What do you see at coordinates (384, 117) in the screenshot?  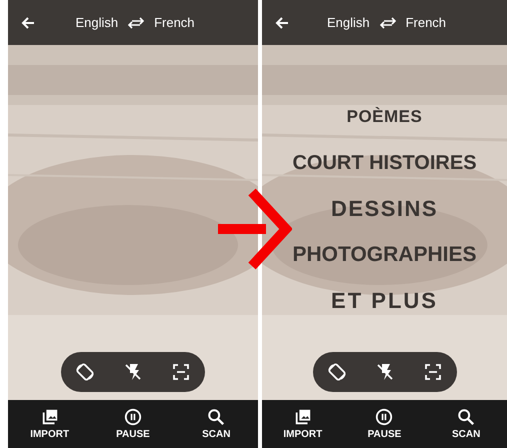 I see `translated-text: POÈMES` at bounding box center [384, 117].